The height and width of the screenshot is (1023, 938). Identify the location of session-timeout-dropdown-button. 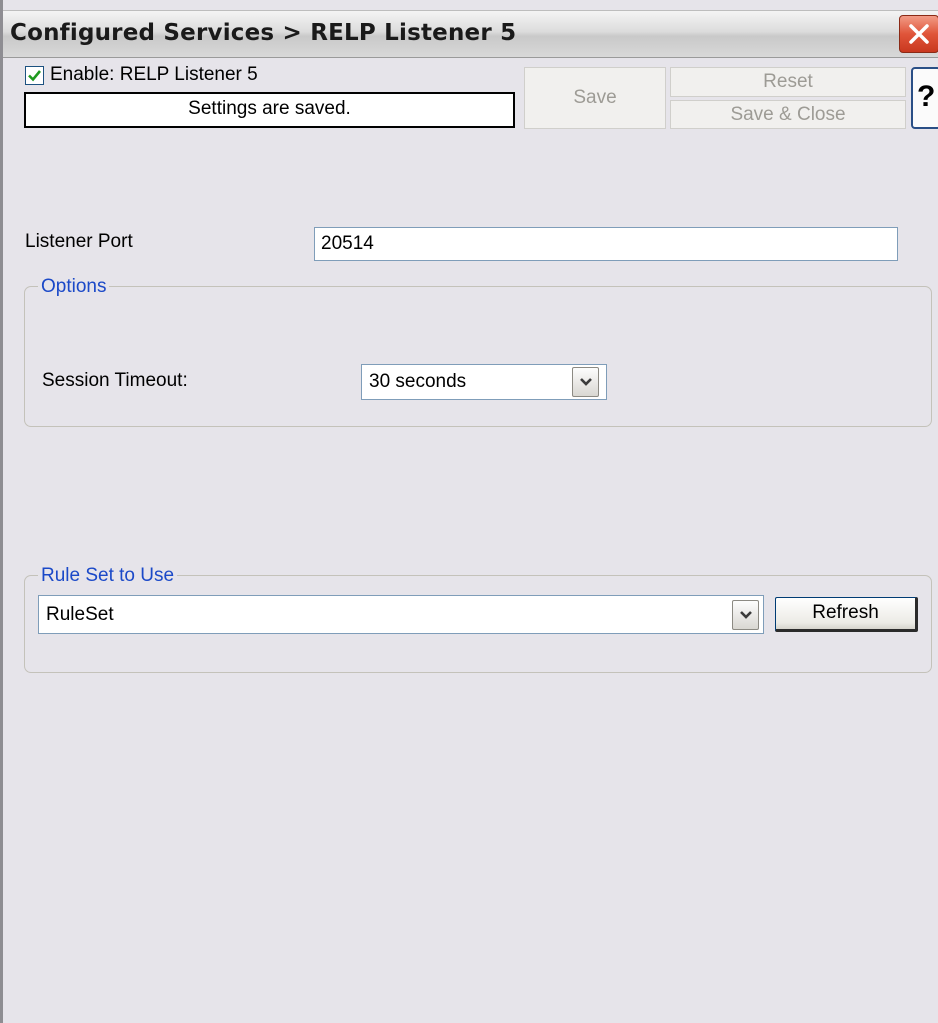
(585, 382).